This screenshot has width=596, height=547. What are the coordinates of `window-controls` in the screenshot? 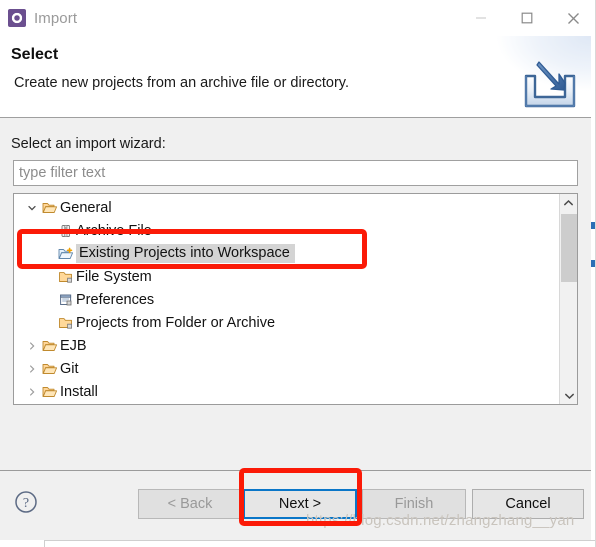 It's located at (526, 18).